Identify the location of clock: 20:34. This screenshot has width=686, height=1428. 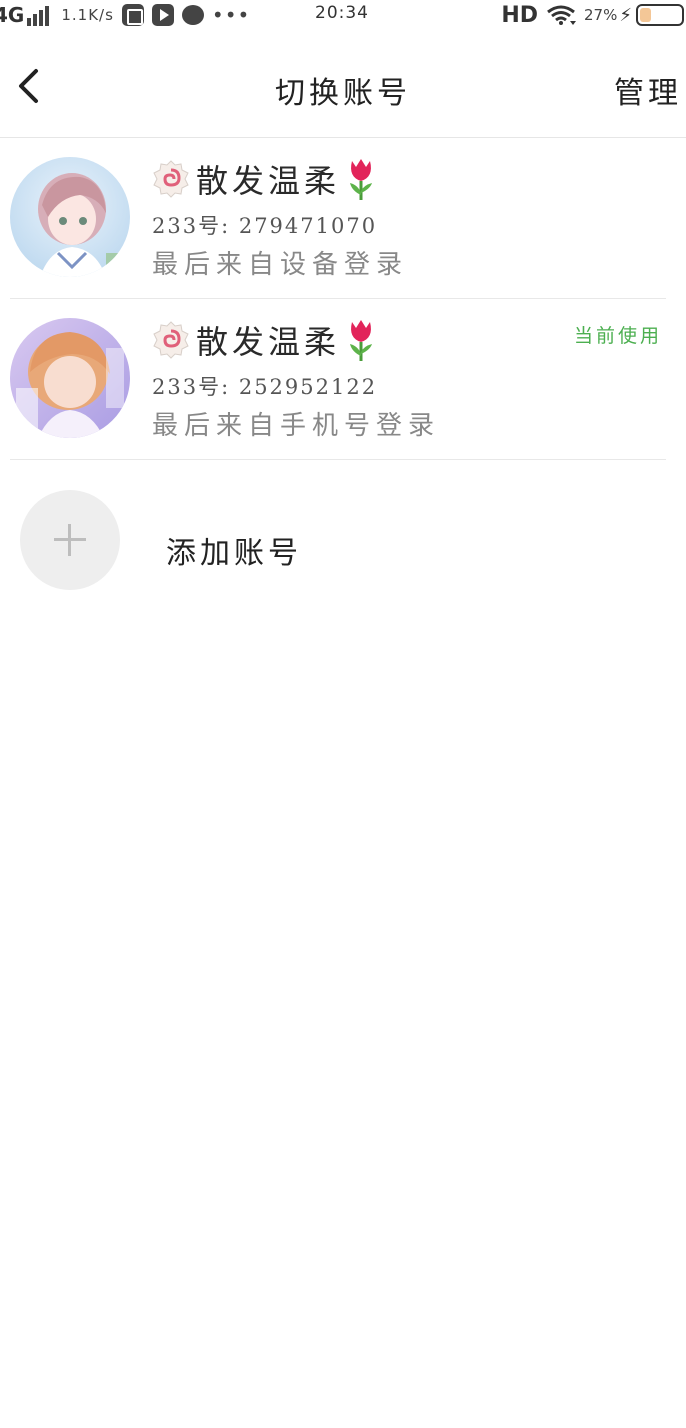
(342, 13).